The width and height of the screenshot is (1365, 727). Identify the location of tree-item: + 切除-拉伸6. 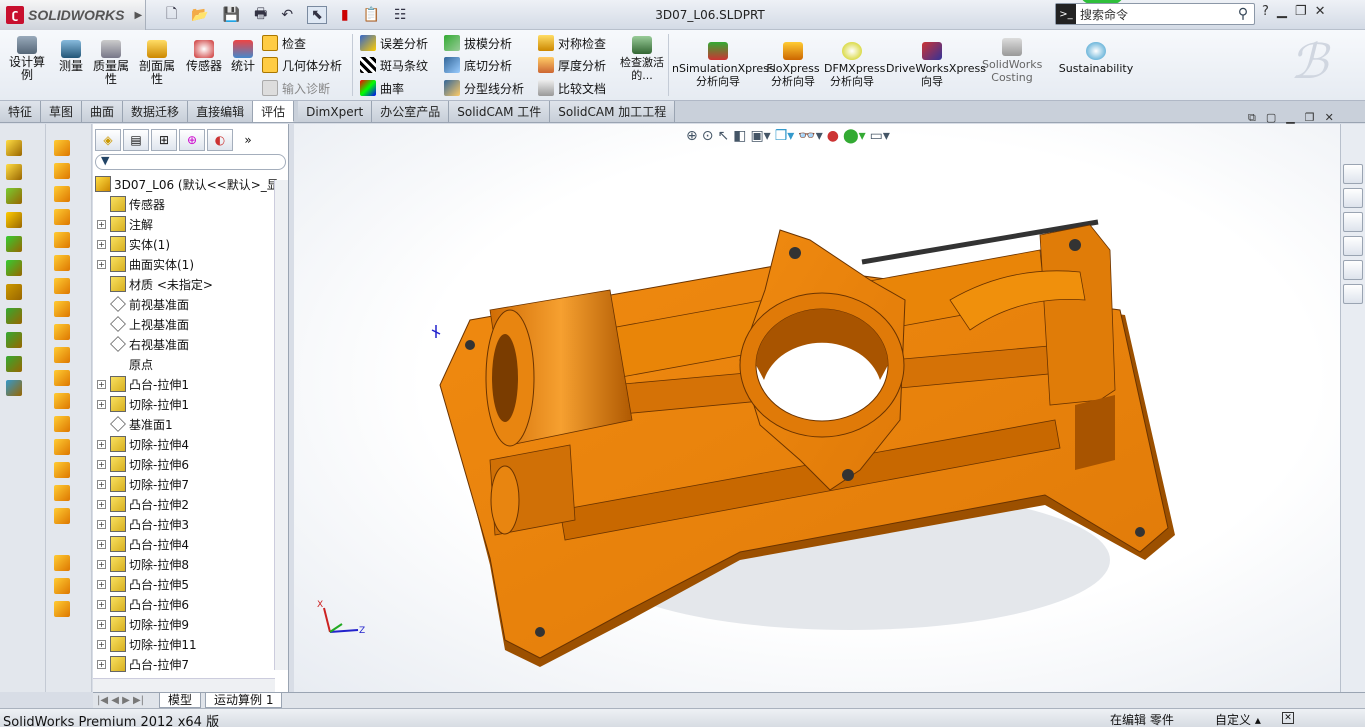
(141, 464).